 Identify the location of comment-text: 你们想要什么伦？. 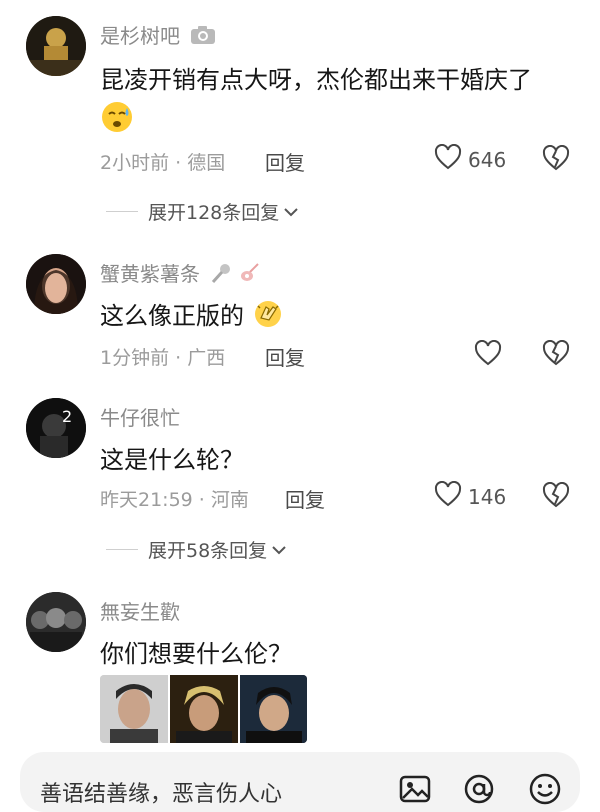
(196, 654).